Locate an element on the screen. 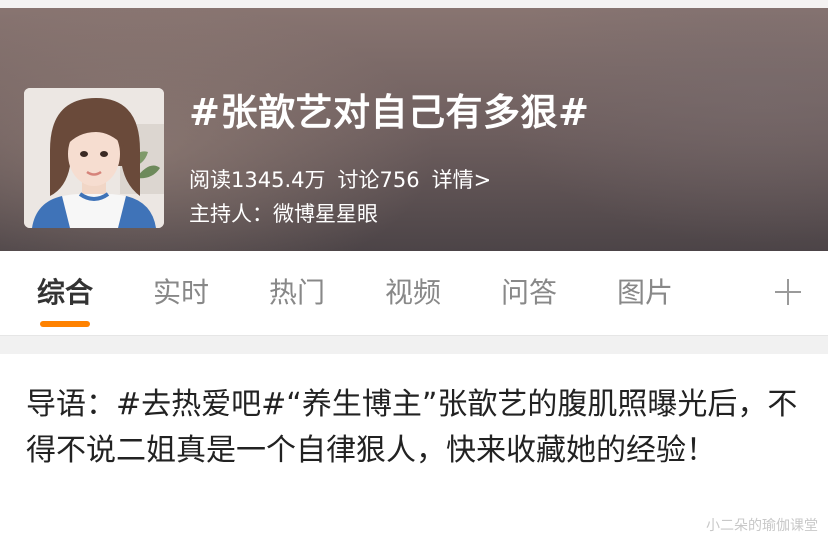 The height and width of the screenshot is (545, 828). avatar-portrait-image is located at coordinates (94, 158).